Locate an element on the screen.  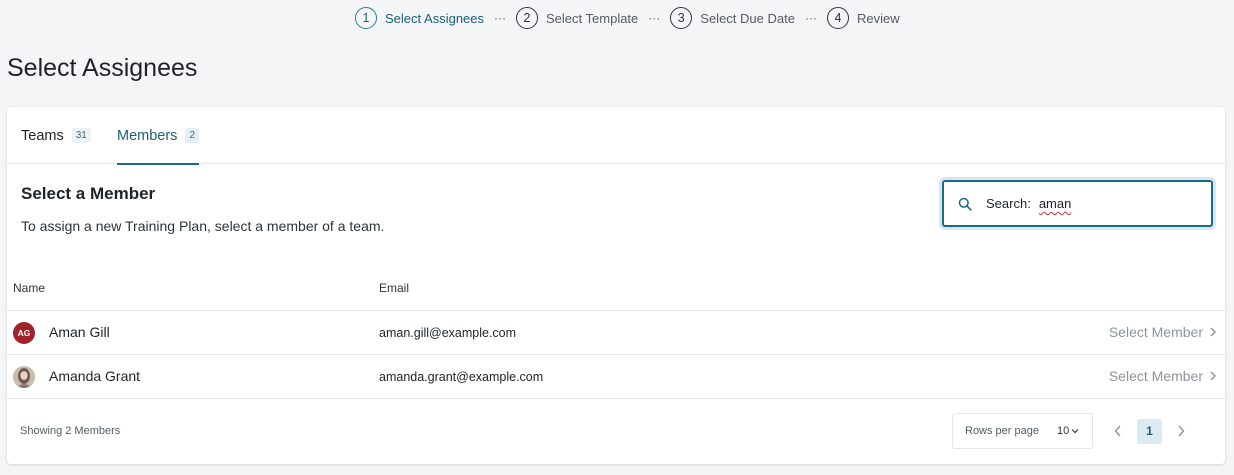
previous-page-button is located at coordinates (1118, 431).